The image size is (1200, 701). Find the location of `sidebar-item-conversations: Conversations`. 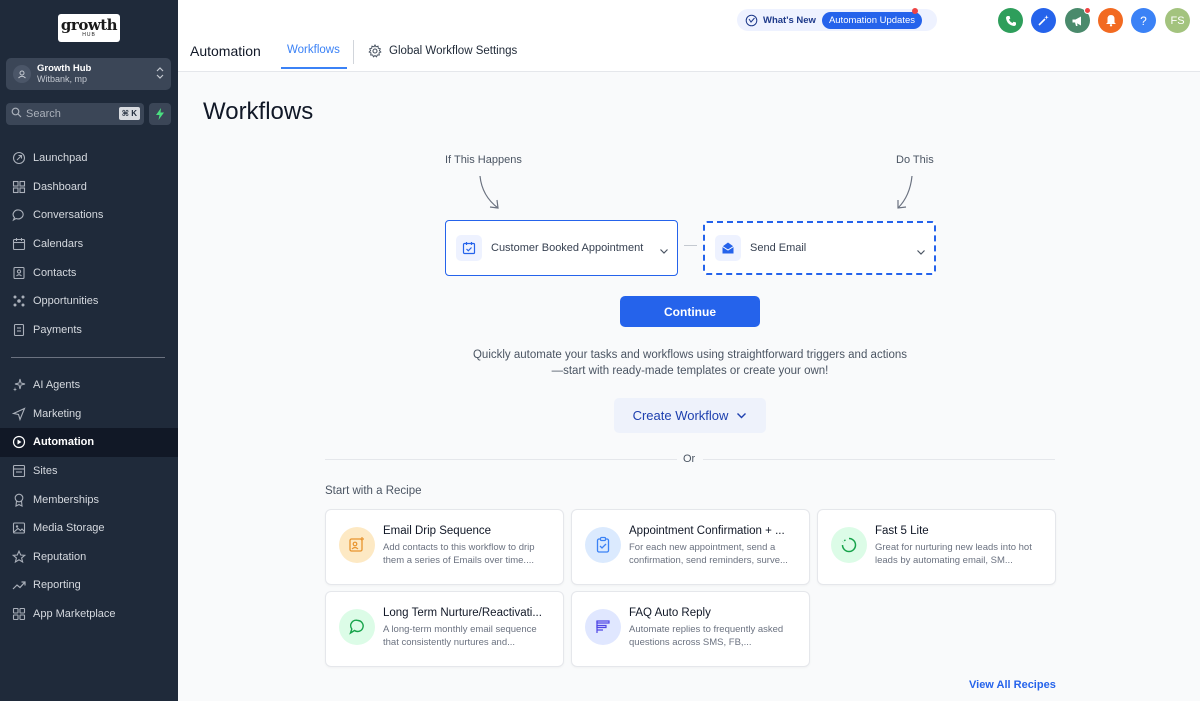

sidebar-item-conversations: Conversations is located at coordinates (89, 215).